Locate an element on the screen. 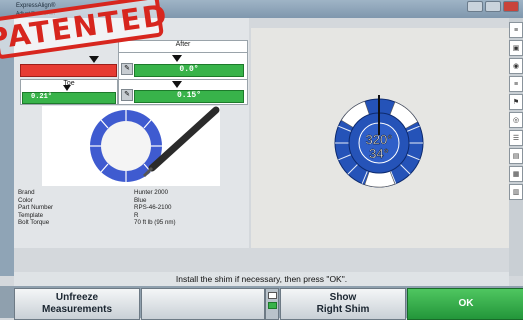 The width and height of the screenshot is (523, 320). detail-value: RPS-46-2100 is located at coordinates (153, 208).